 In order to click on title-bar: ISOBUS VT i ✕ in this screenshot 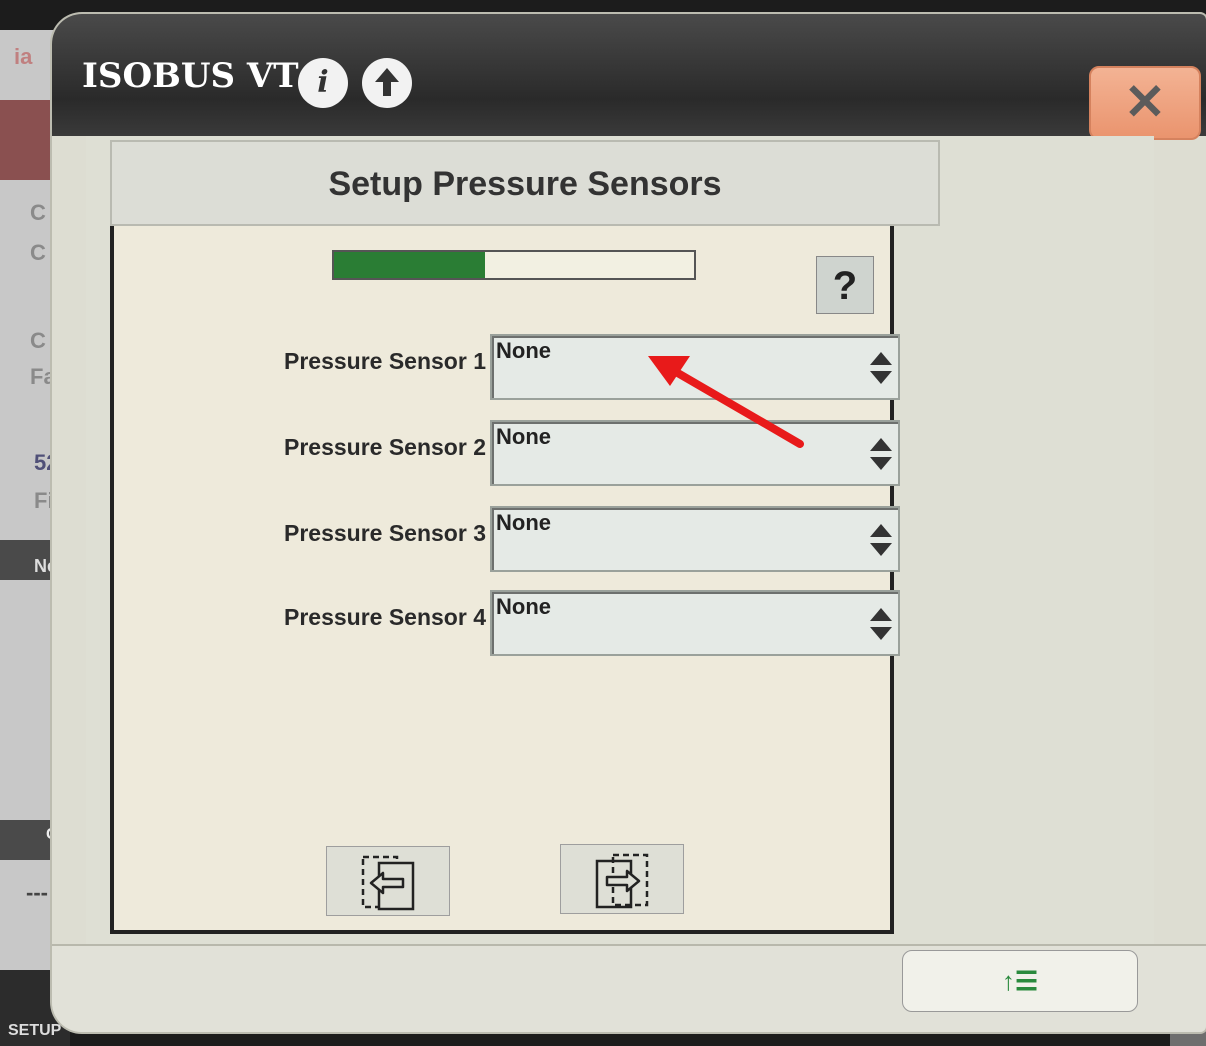, I will do `click(629, 77)`.